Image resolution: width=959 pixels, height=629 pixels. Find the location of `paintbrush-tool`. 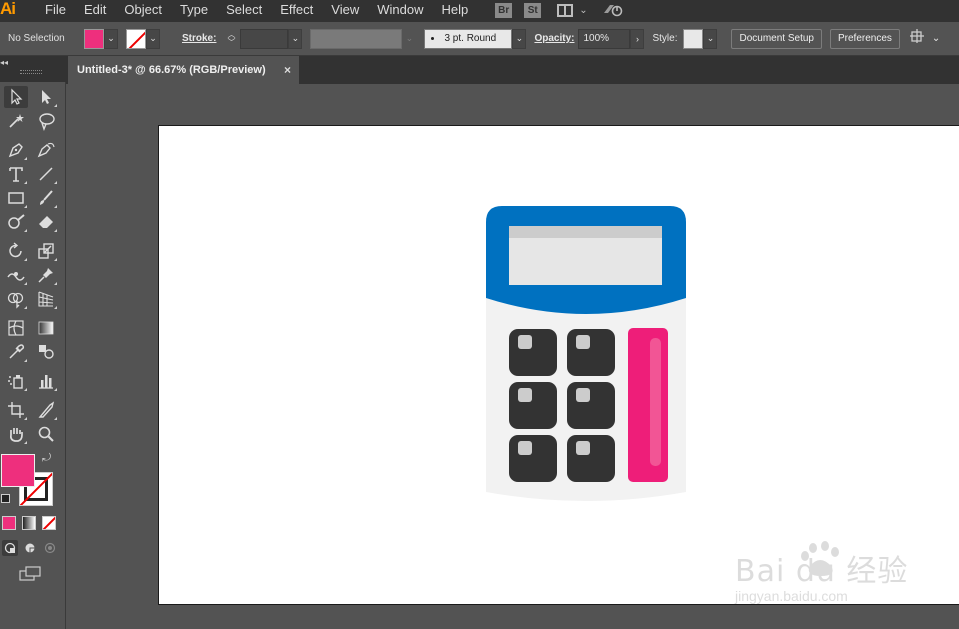

paintbrush-tool is located at coordinates (46, 198).